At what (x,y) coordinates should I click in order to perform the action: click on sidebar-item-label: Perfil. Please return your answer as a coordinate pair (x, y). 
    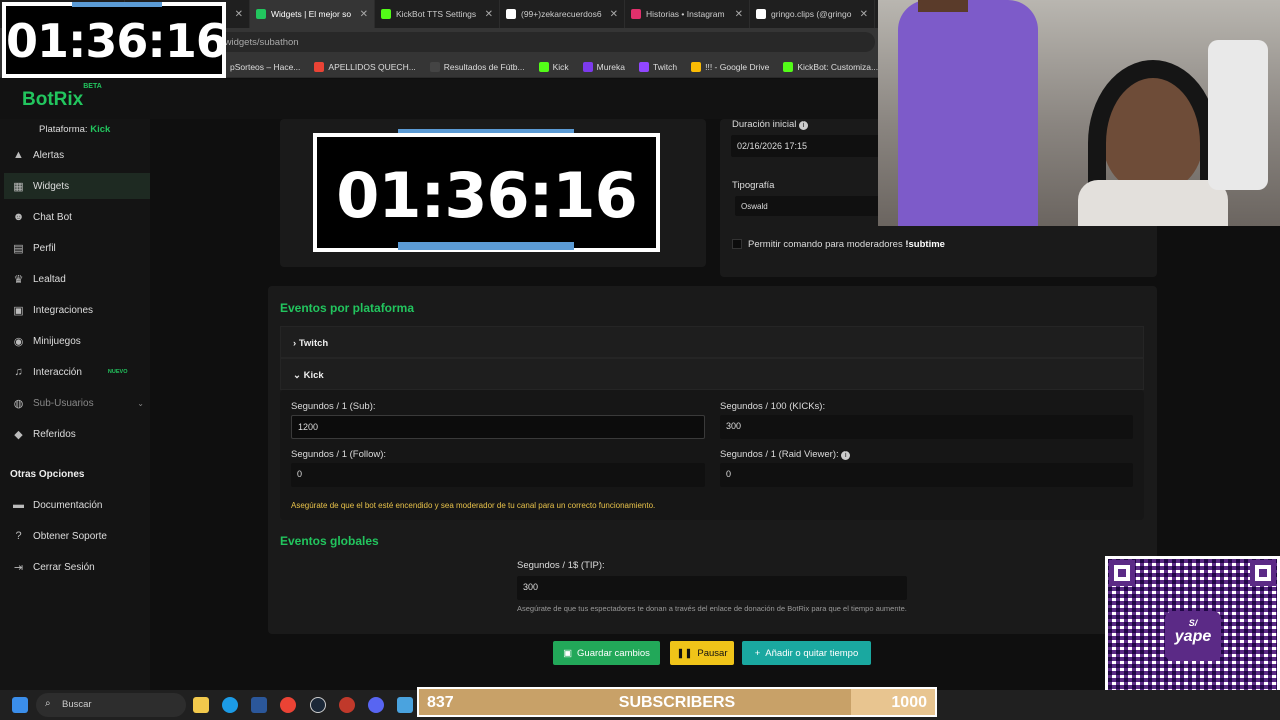
    Looking at the image, I should click on (44, 248).